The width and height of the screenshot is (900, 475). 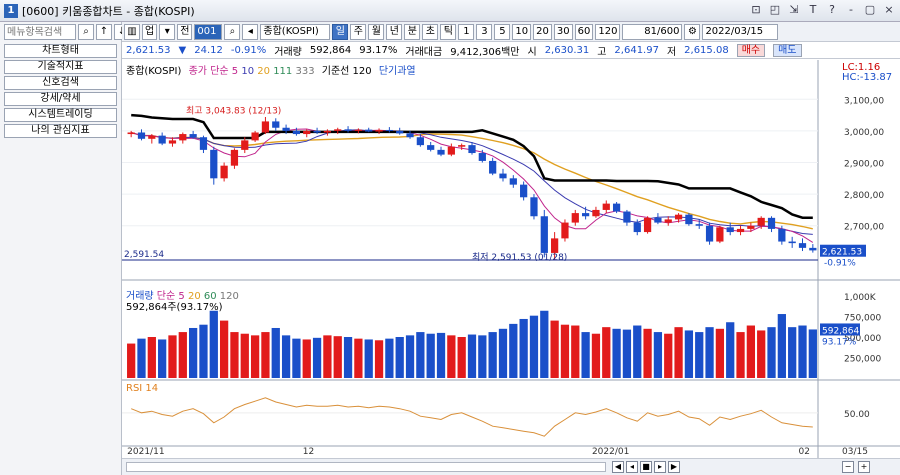 What do you see at coordinates (751, 50) in the screenshot?
I see `buy-button: 매수` at bounding box center [751, 50].